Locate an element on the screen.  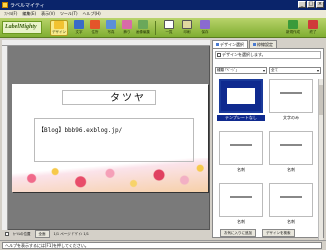
template-item: テンプレートなし is located at coordinates (241, 102).